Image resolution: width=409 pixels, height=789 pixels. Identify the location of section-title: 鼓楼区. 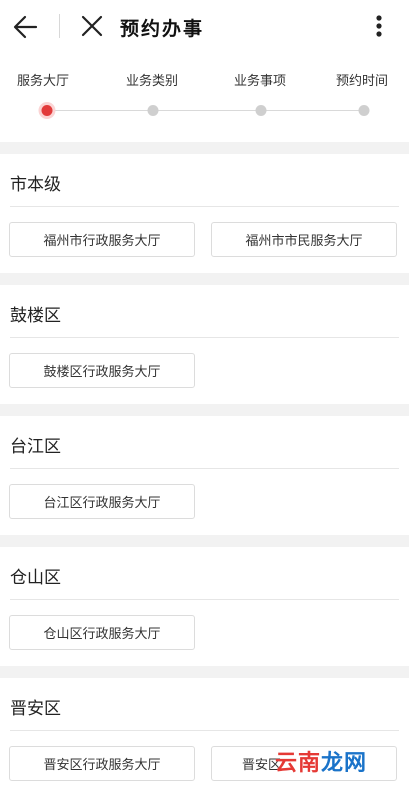
(35, 316).